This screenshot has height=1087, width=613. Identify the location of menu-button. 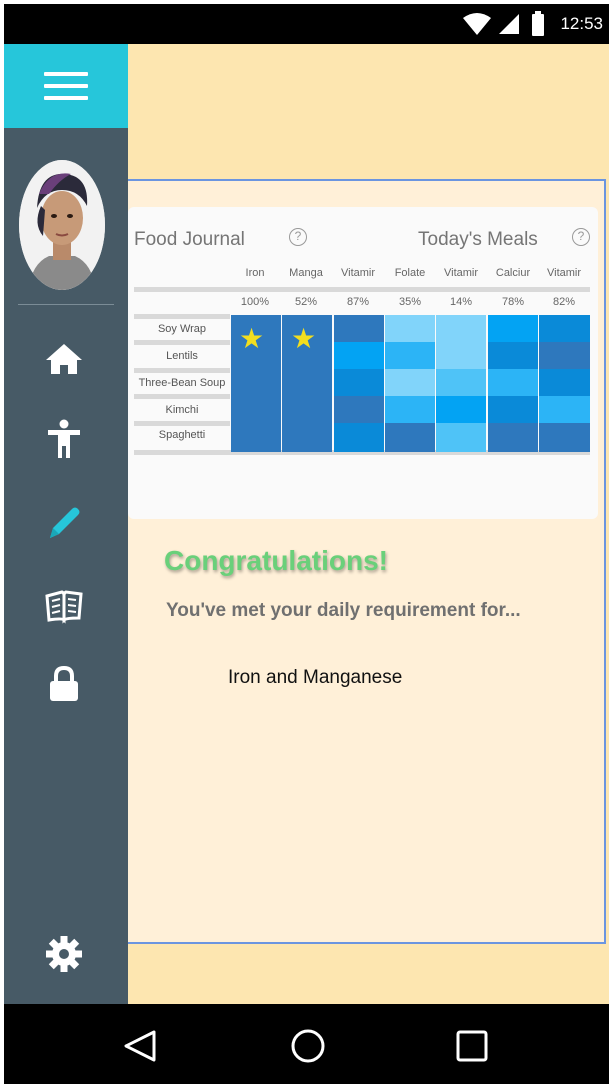
(66, 86).